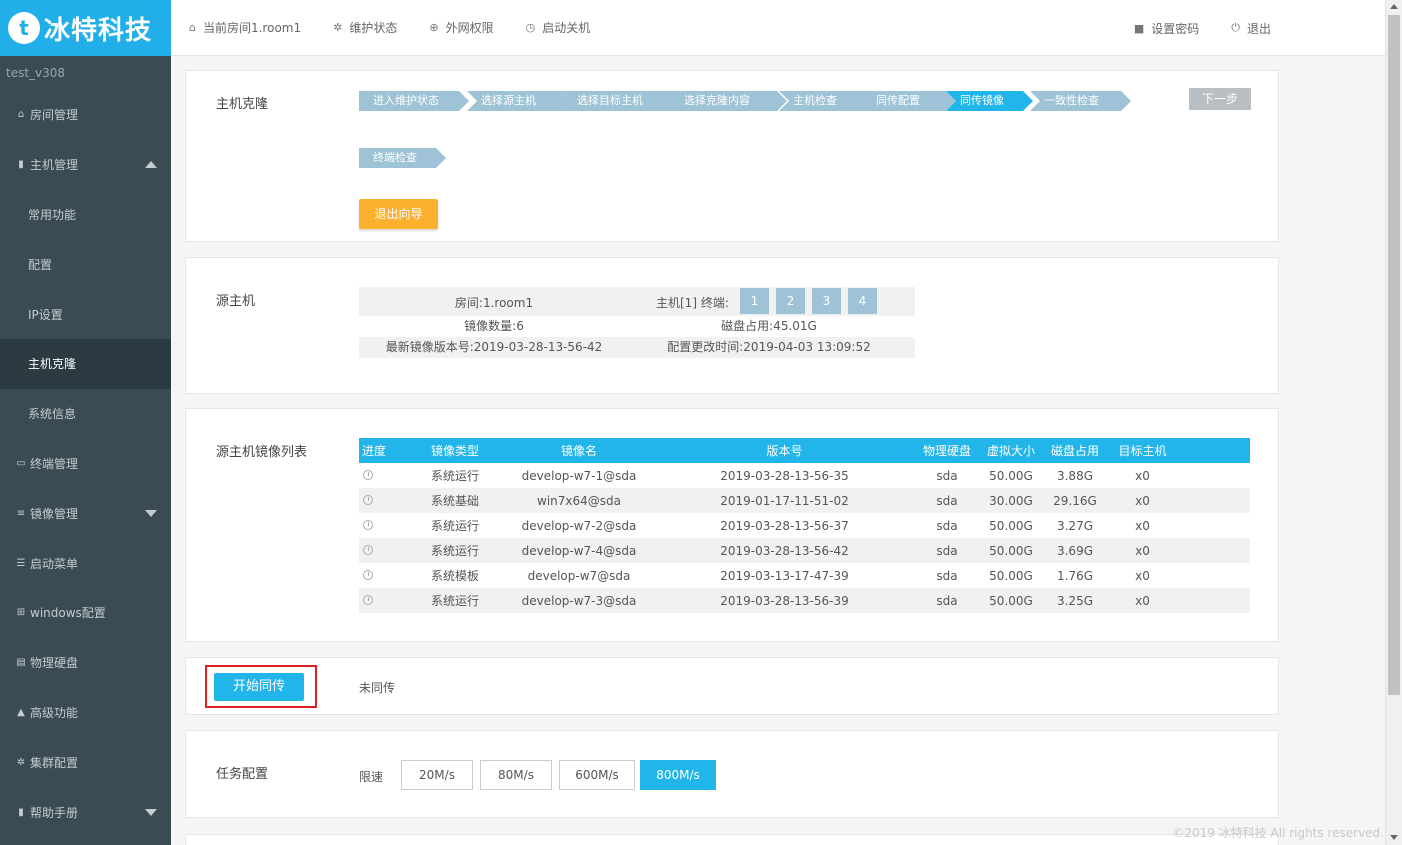 The height and width of the screenshot is (845, 1402). Describe the element at coordinates (732, 686) in the screenshot. I see `sync-panel: 开始同传 未同传` at that location.